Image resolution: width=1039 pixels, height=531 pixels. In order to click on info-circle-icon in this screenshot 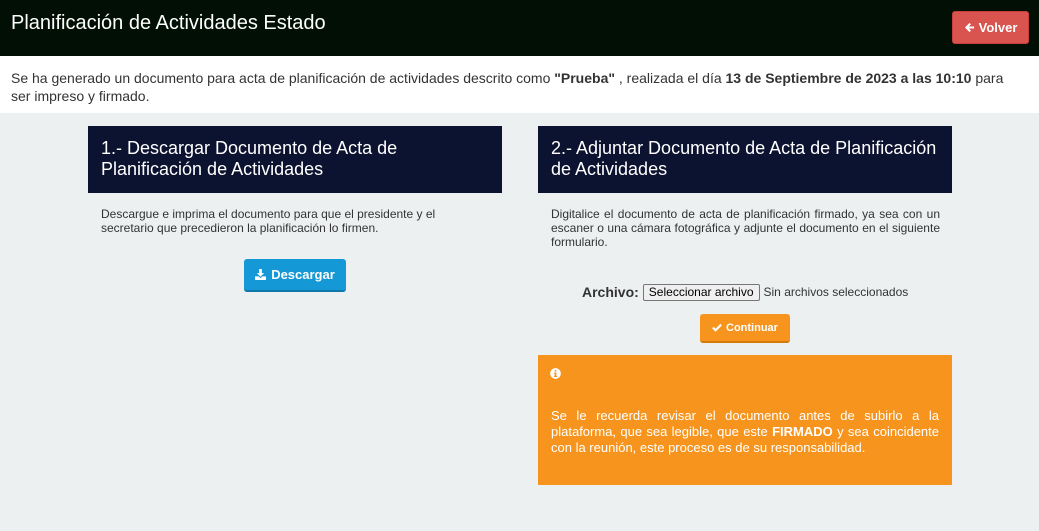, I will do `click(555, 373)`.